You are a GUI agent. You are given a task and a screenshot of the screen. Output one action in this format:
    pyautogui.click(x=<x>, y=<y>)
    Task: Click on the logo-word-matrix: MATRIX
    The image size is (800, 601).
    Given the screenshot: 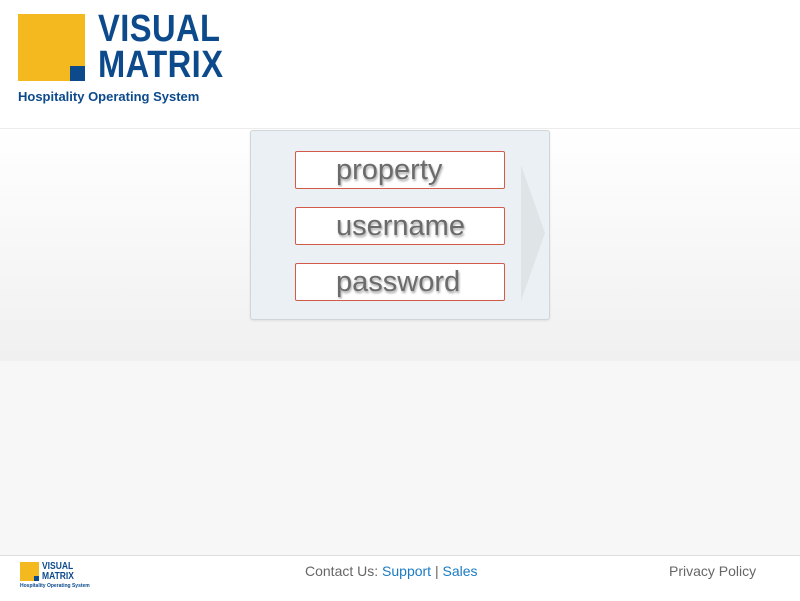 What is the action you would take?
    pyautogui.click(x=161, y=65)
    